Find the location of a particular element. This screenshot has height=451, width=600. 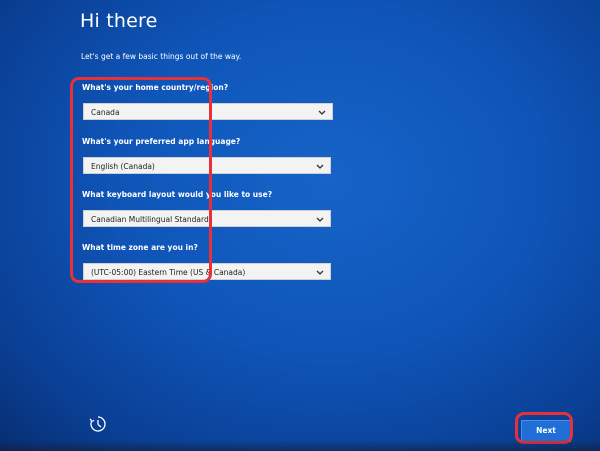

fields-highlight is located at coordinates (141, 180).